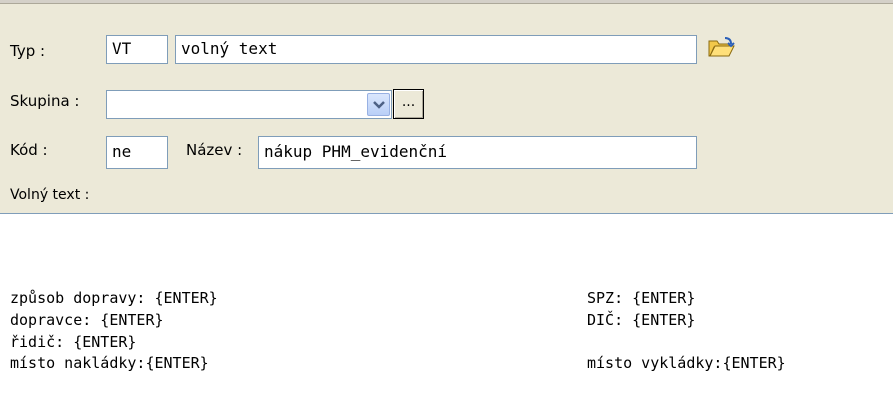 The height and width of the screenshot is (419, 893). What do you see at coordinates (137, 152) in the screenshot?
I see `kod-field: ne` at bounding box center [137, 152].